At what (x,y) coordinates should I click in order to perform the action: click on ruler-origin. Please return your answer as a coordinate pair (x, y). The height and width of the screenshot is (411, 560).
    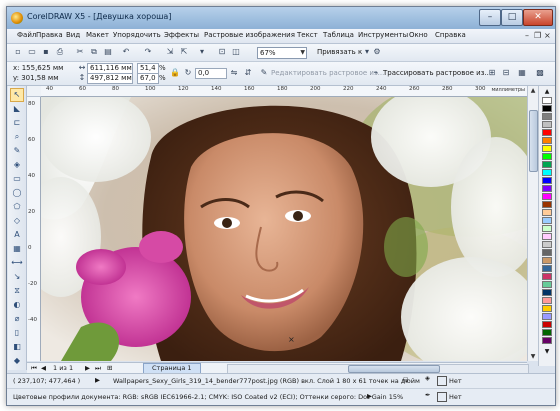
    Looking at the image, I should click on (34, 91).